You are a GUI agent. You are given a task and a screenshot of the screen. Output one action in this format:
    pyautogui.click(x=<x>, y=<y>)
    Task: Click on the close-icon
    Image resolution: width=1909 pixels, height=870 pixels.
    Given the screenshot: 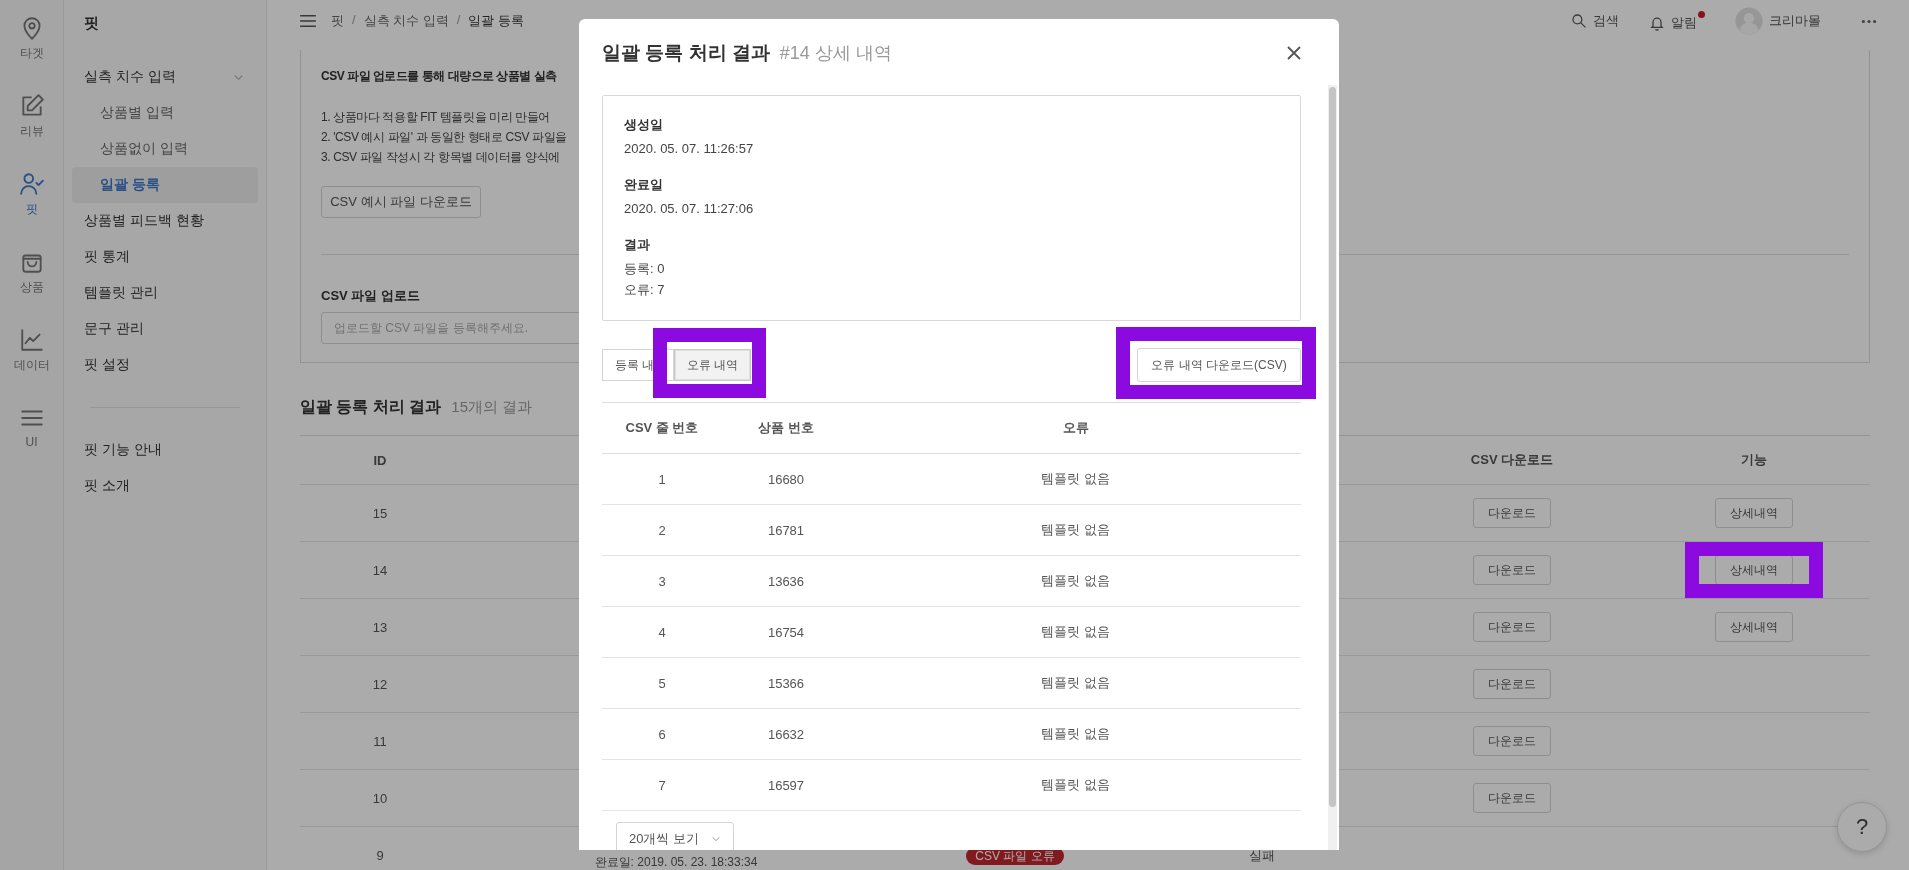 What is the action you would take?
    pyautogui.click(x=1294, y=53)
    